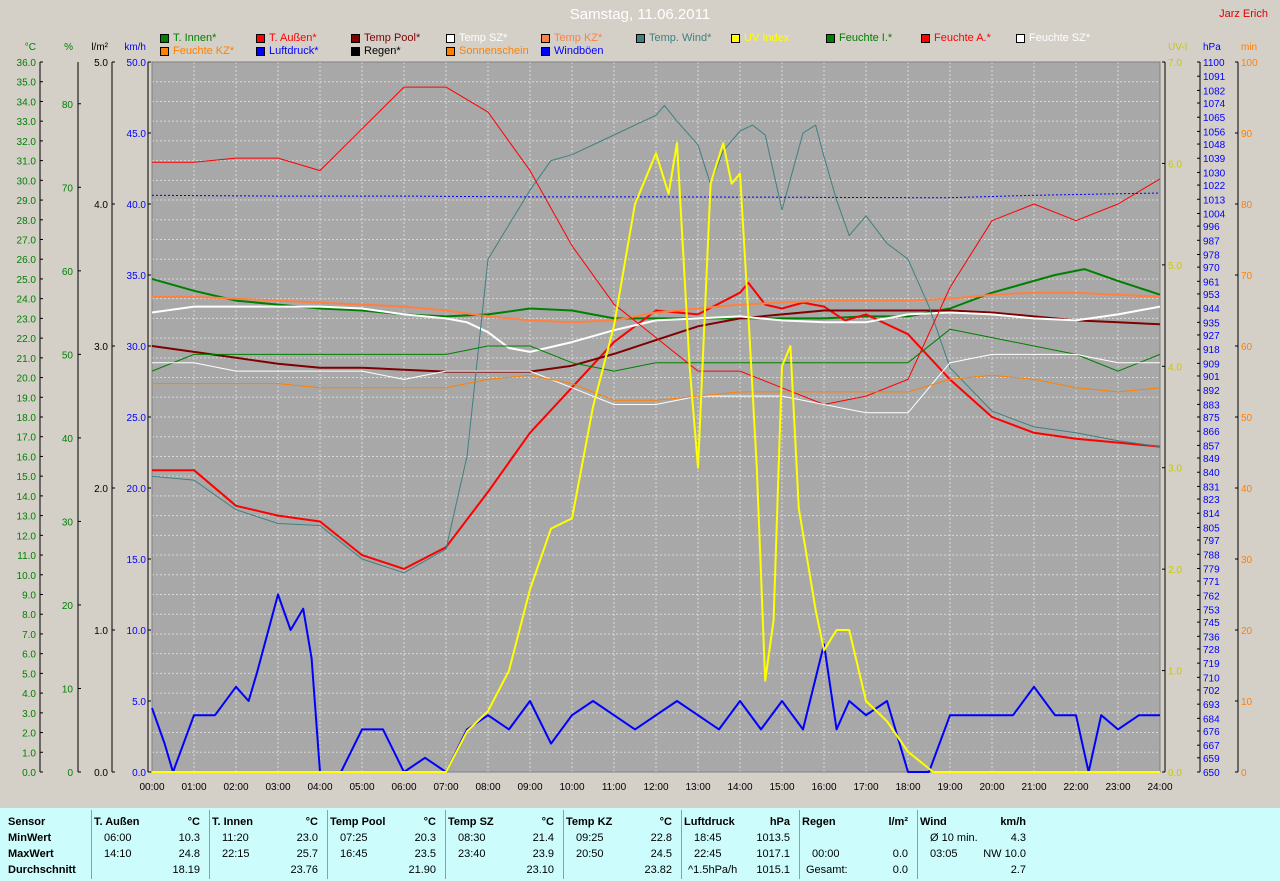 The image size is (1280, 881). I want to click on stats-column: Regen l/m² 00:00 0.0 Gesamt: 0.0, so click(856, 844).